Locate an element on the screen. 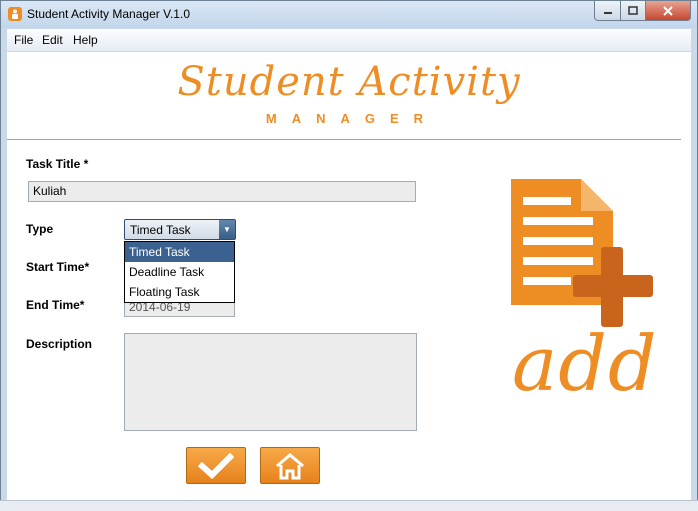  type-option-floating: Floating Task is located at coordinates (179, 292).